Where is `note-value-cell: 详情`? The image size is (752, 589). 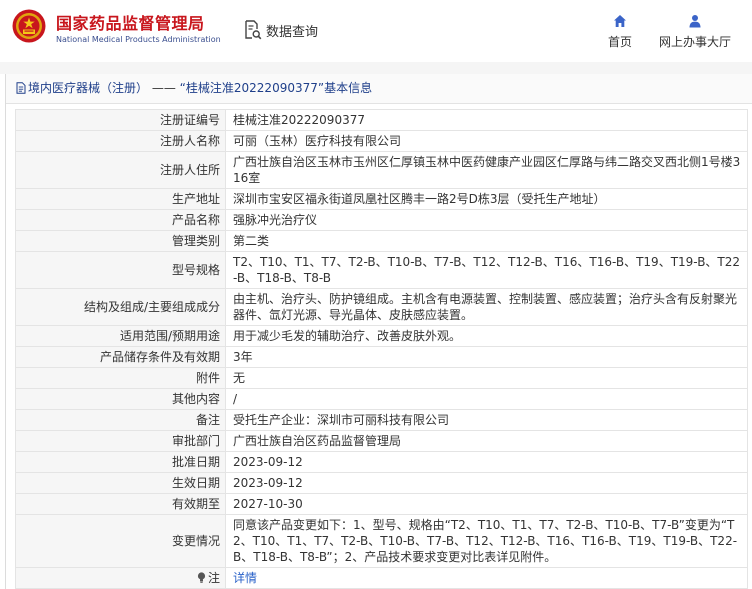 note-value-cell: 详情 is located at coordinates (486, 578).